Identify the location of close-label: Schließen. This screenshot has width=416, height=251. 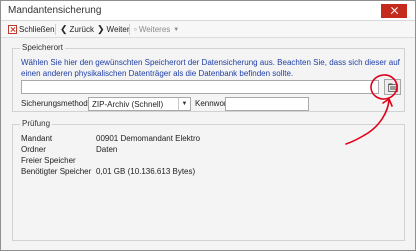
(37, 29).